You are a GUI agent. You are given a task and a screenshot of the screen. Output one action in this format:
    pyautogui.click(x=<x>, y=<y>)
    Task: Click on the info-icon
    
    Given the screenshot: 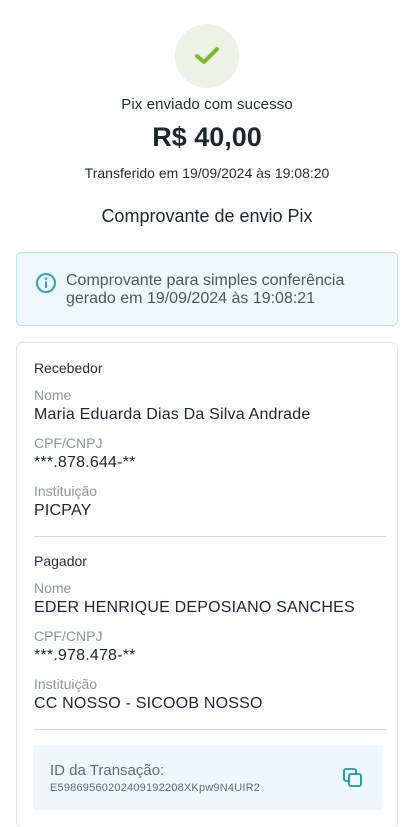 What is the action you would take?
    pyautogui.click(x=46, y=283)
    